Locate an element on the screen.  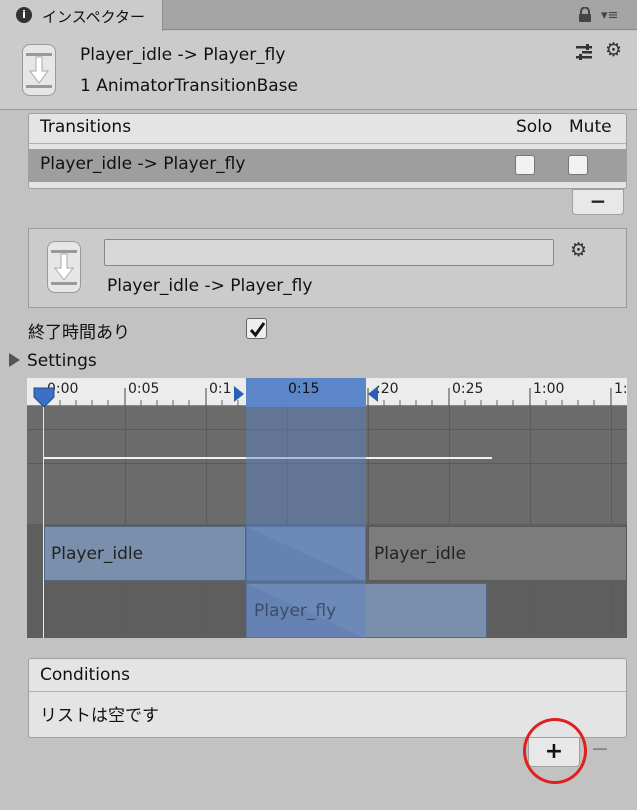
transition-start-handle-icon is located at coordinates (239, 394).